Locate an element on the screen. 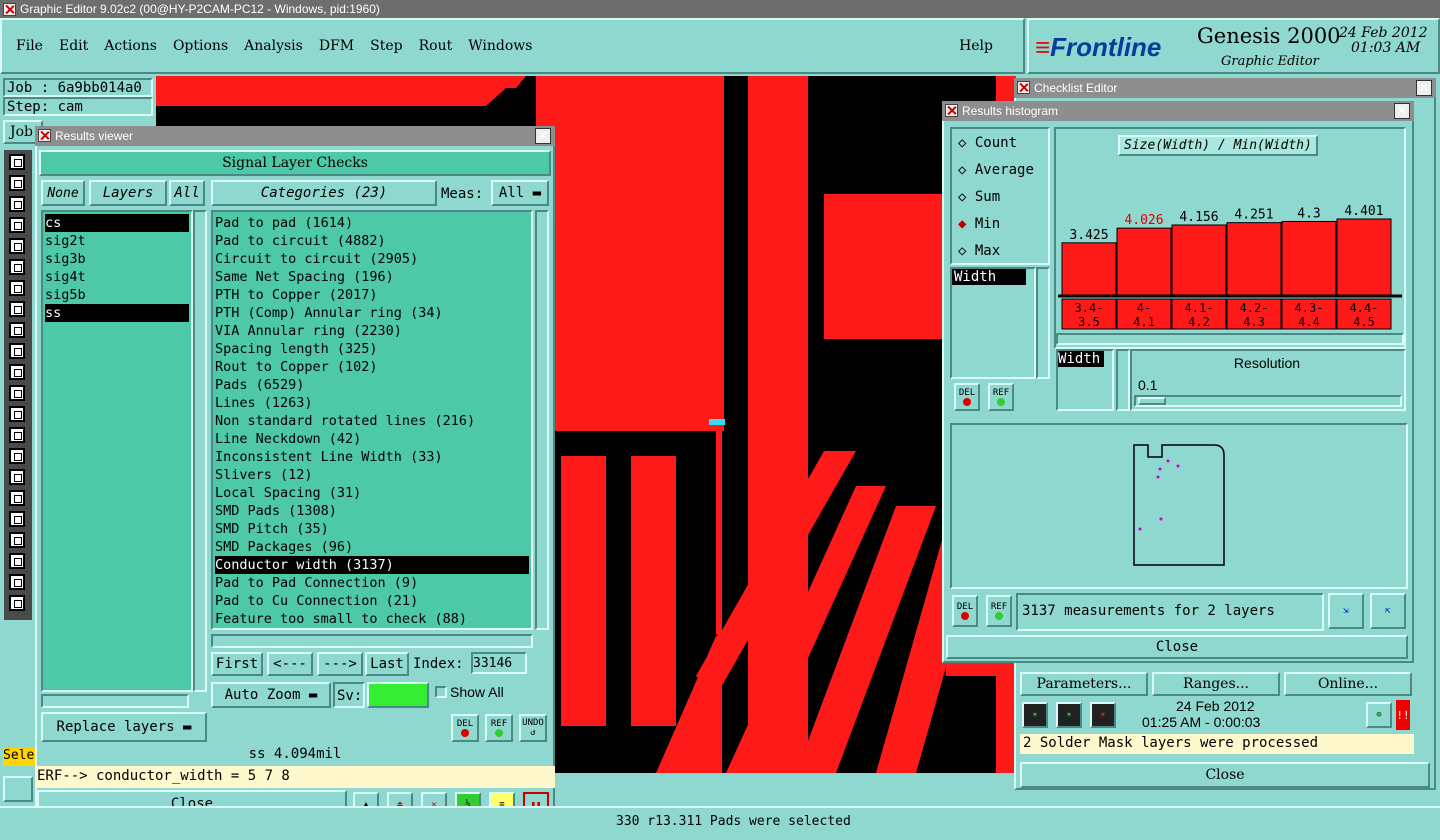  menu-windows: Windows is located at coordinates (500, 46).